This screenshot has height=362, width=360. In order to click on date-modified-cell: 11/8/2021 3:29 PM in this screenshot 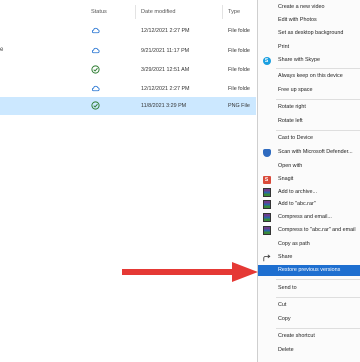, I will do `click(164, 106)`.